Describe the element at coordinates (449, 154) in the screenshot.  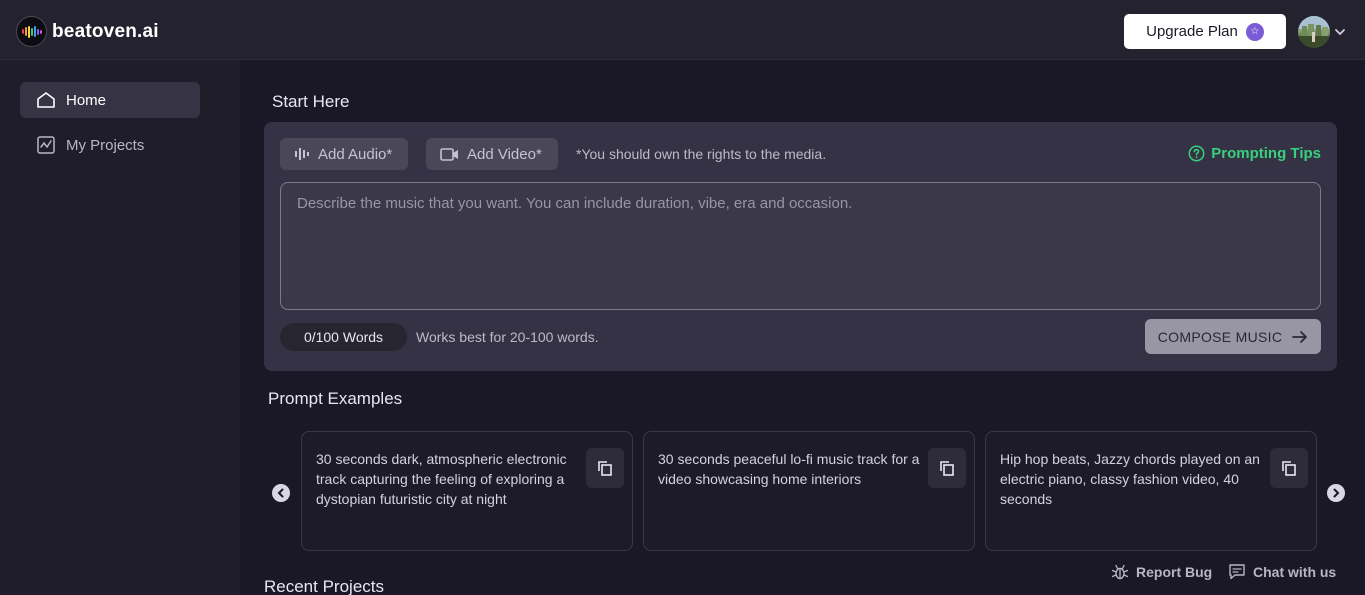
I see `video-camera-icon` at that location.